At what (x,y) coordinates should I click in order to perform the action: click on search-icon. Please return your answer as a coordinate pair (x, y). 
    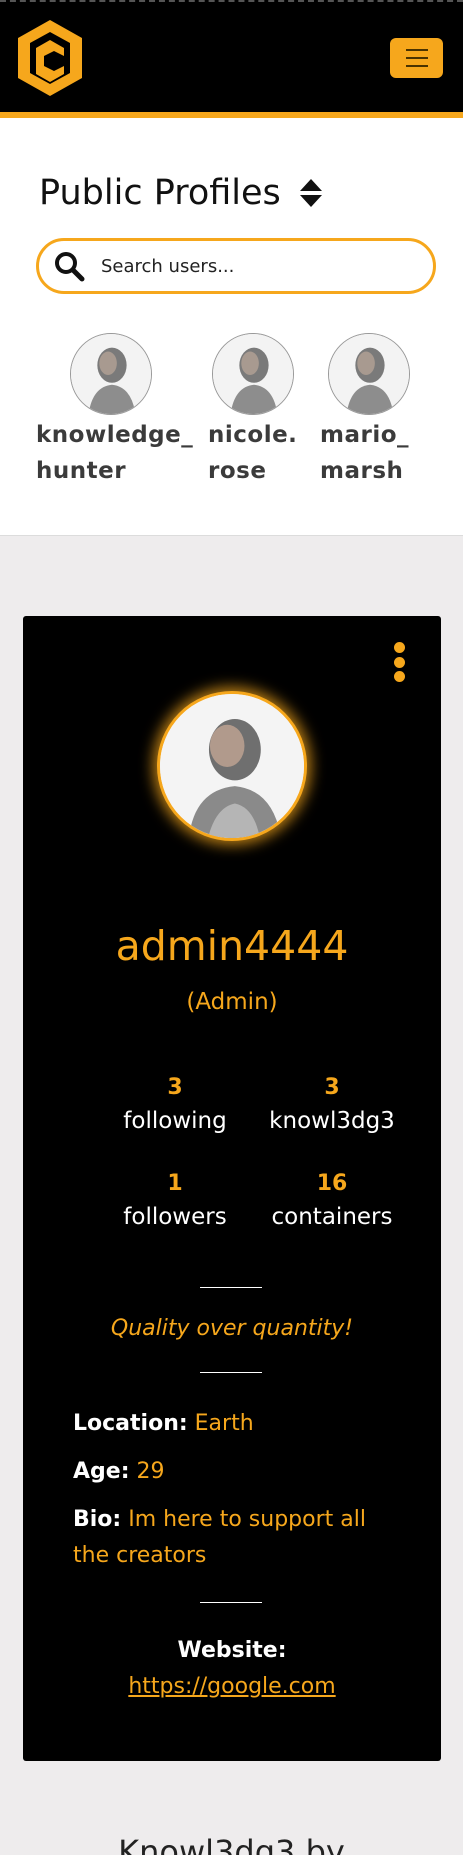
    Looking at the image, I should click on (69, 266).